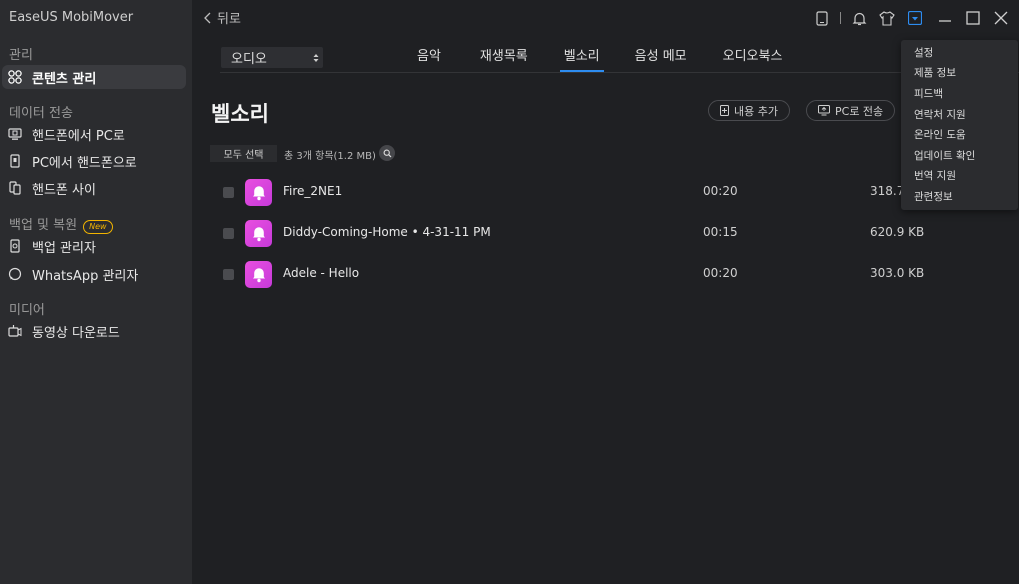 This screenshot has width=1019, height=584. Describe the element at coordinates (887, 18) in the screenshot. I see `shirt-icon` at that location.